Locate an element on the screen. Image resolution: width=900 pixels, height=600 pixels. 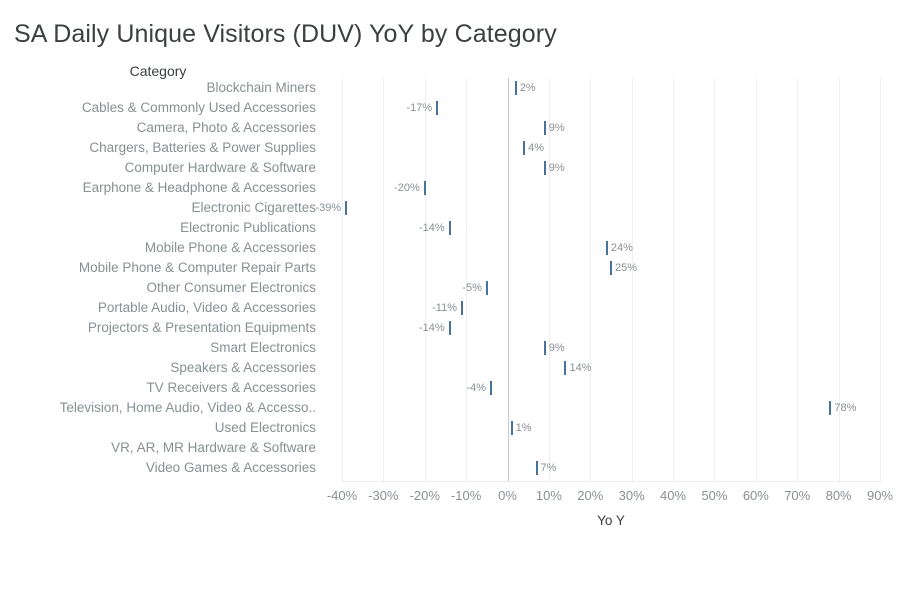
x-tick-label: 70% is located at coordinates (797, 495).